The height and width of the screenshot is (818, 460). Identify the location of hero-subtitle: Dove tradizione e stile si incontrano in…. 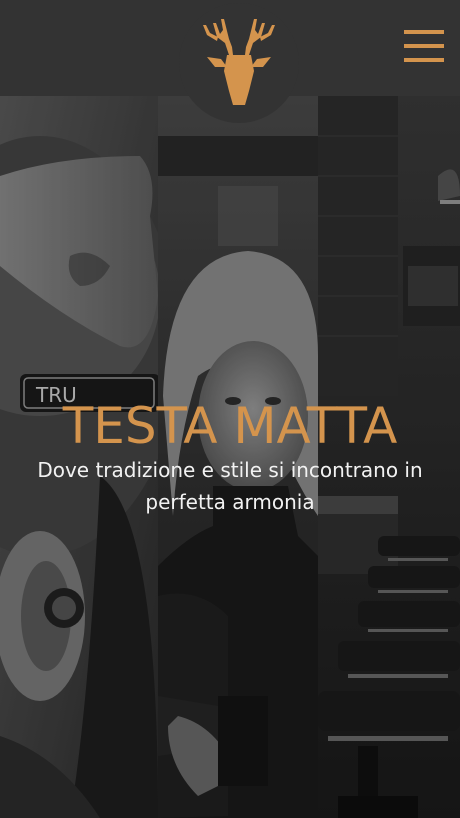
(230, 486).